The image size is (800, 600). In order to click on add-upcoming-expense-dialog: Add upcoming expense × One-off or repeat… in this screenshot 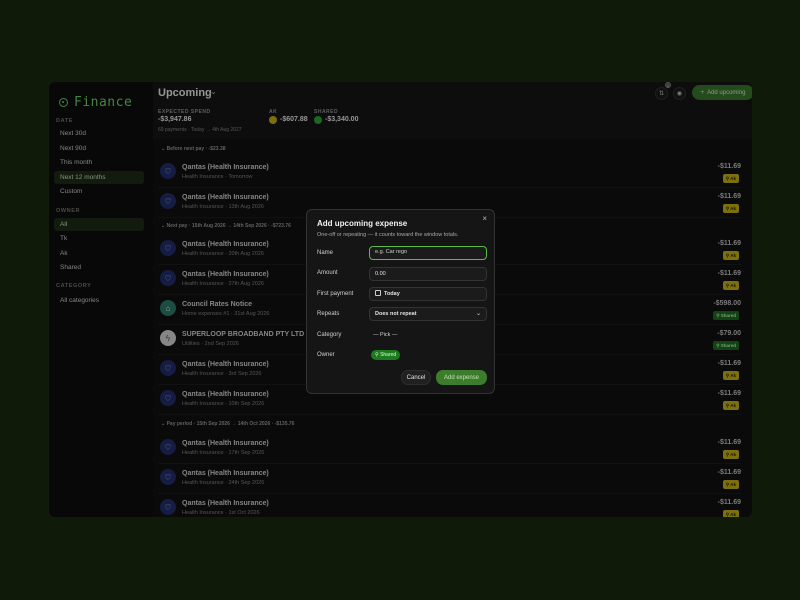, I will do `click(400, 301)`.